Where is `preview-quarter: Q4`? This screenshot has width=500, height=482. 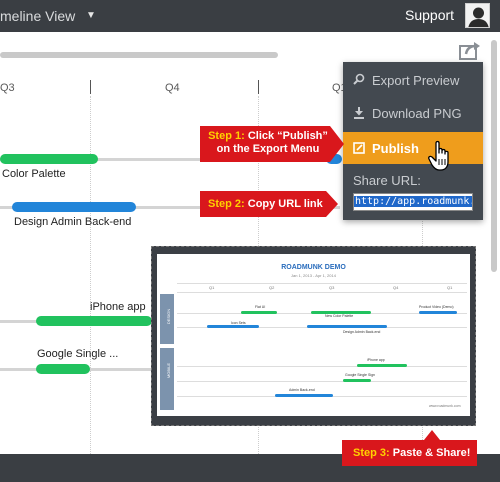 preview-quarter: Q4 is located at coordinates (396, 287).